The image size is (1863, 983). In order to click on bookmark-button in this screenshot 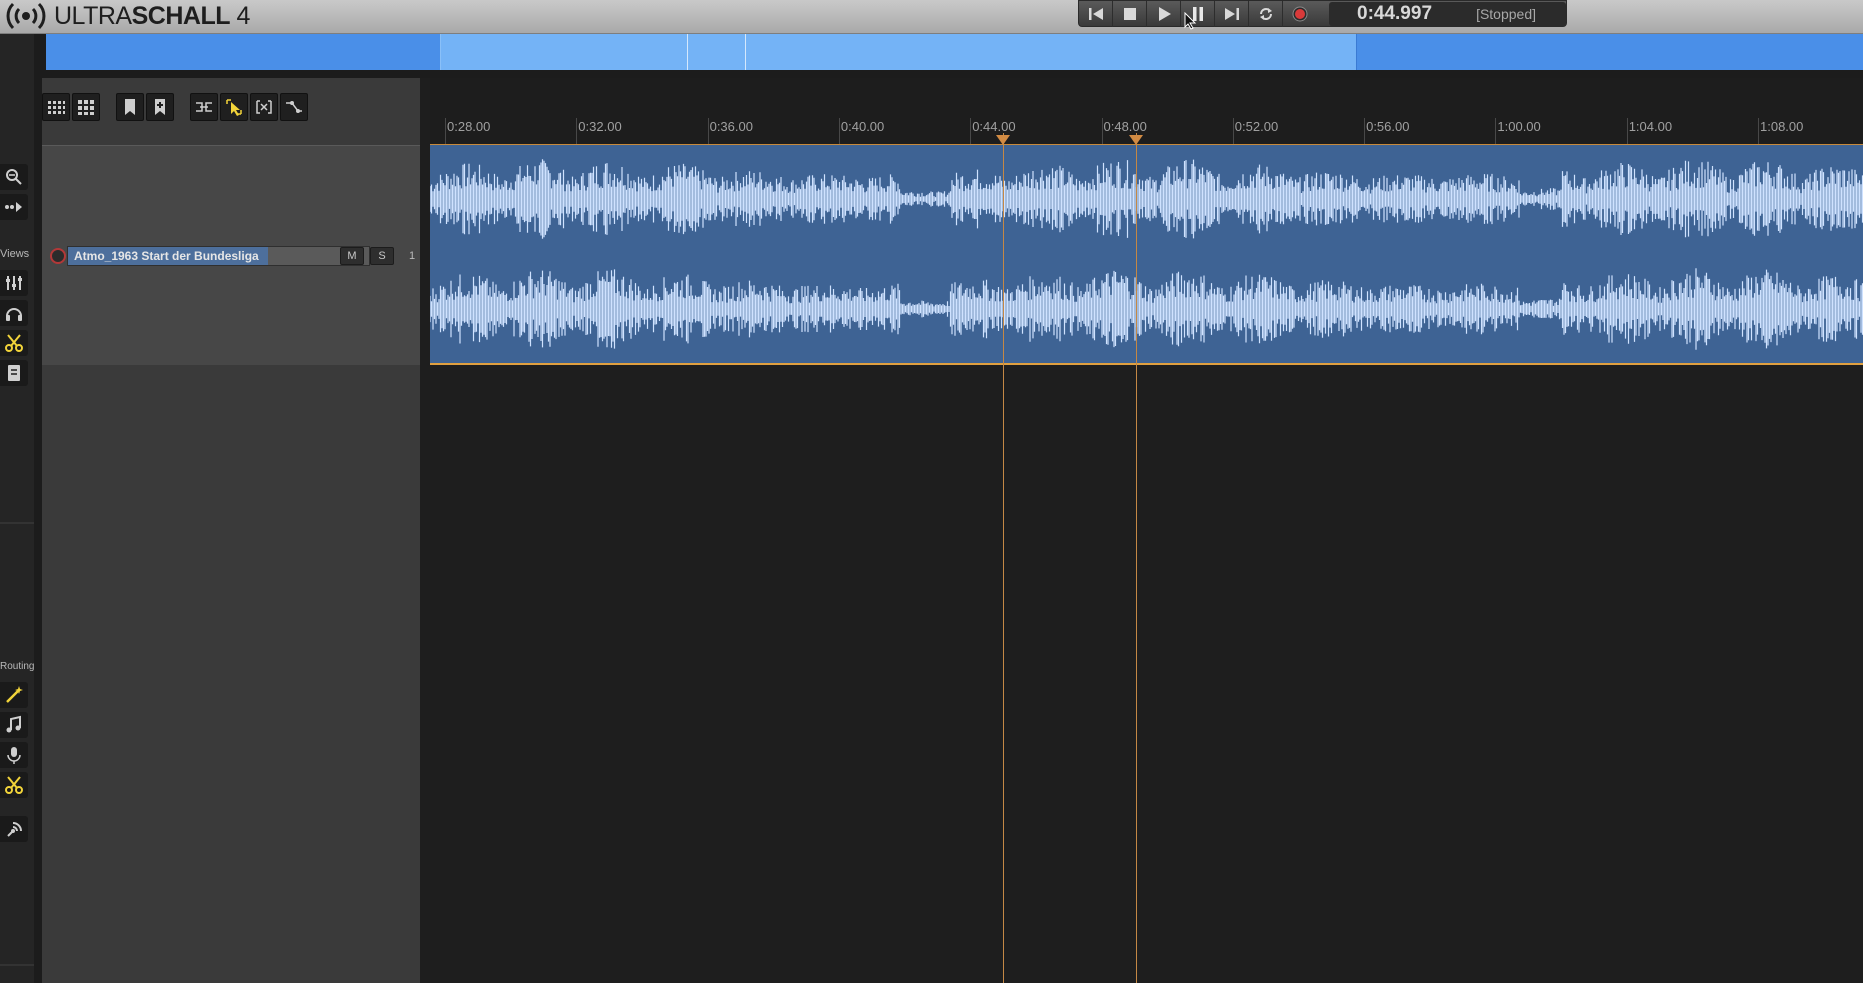, I will do `click(130, 107)`.